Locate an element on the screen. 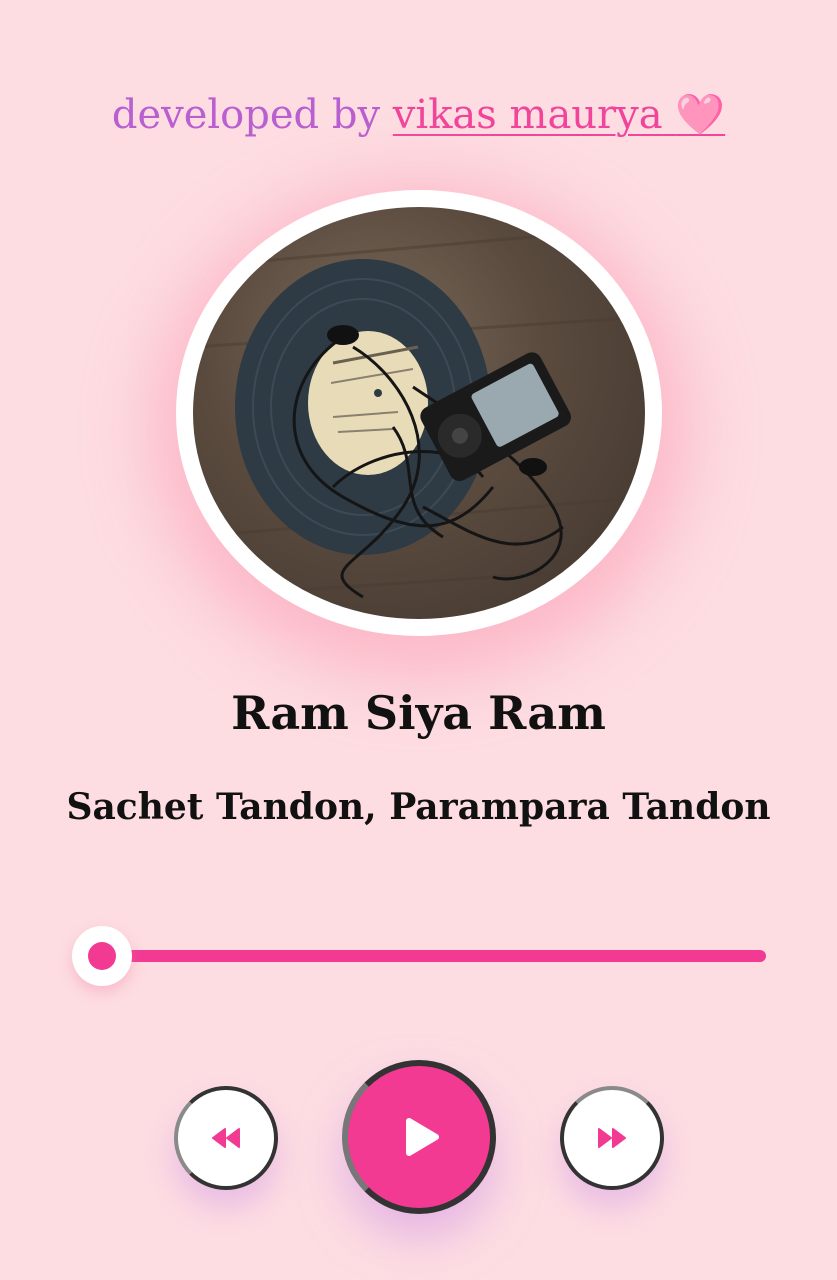  progress-thumb-dot is located at coordinates (102, 956).